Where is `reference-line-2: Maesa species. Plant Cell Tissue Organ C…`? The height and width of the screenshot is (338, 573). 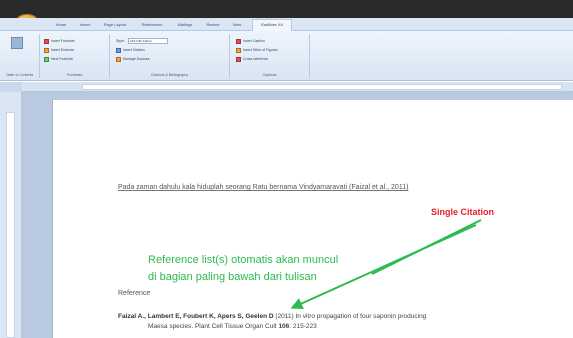
reference-line-2: Maesa species. Plant Cell Tissue Organ C… is located at coordinates (232, 326).